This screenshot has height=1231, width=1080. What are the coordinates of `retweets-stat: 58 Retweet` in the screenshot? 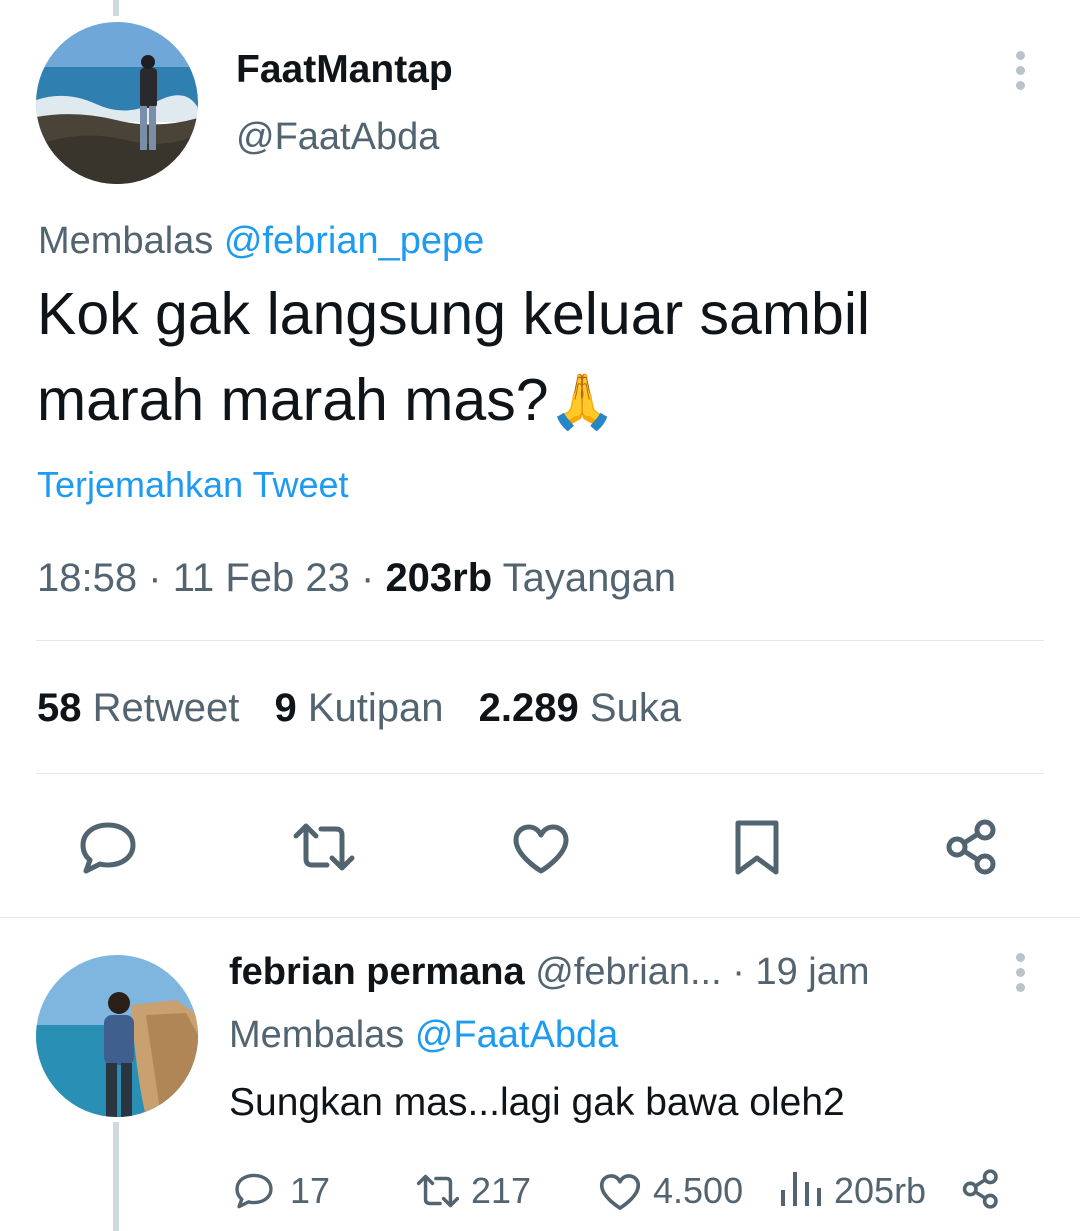 It's located at (138, 708).